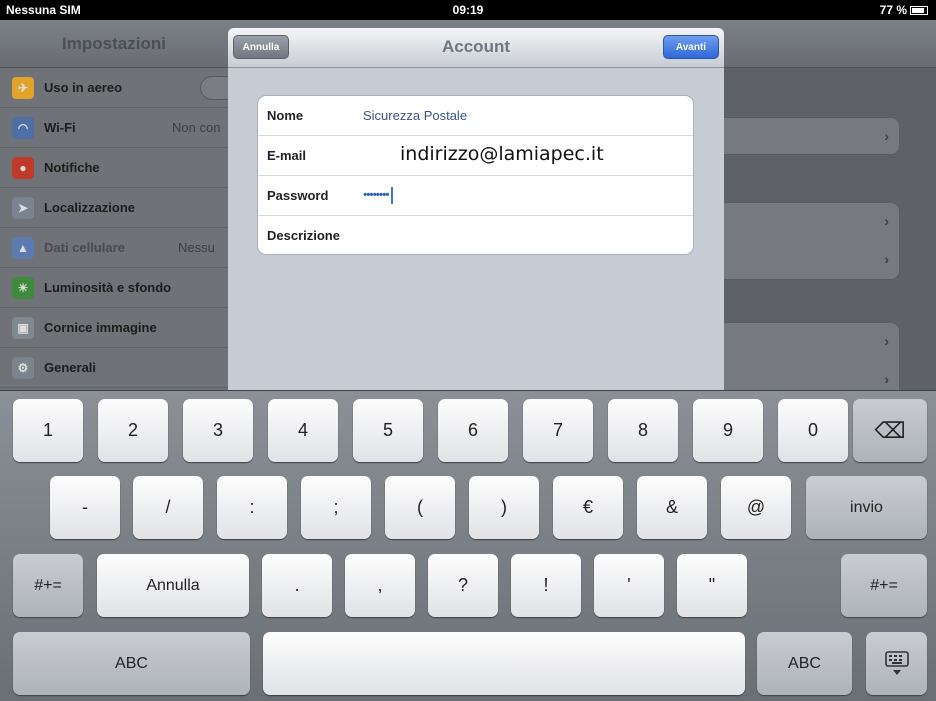 Image resolution: width=936 pixels, height=701 pixels. I want to click on key-hyphen: -, so click(85, 507).